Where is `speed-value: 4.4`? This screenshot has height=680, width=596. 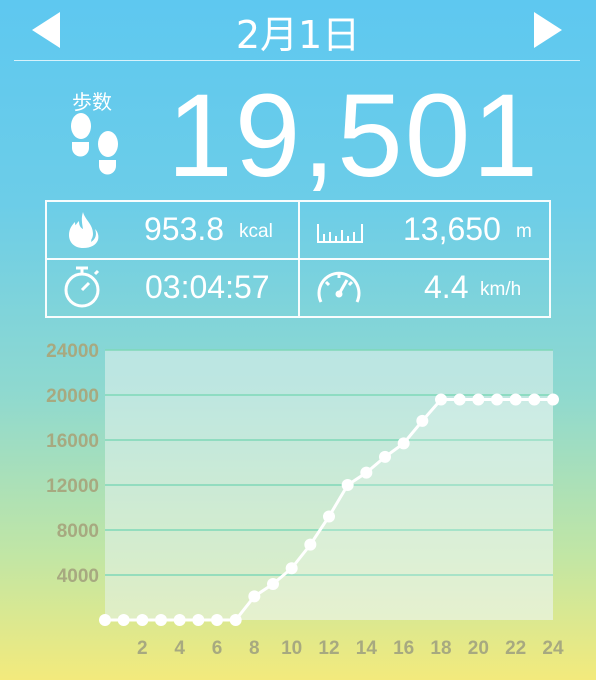 speed-value: 4.4 is located at coordinates (446, 287).